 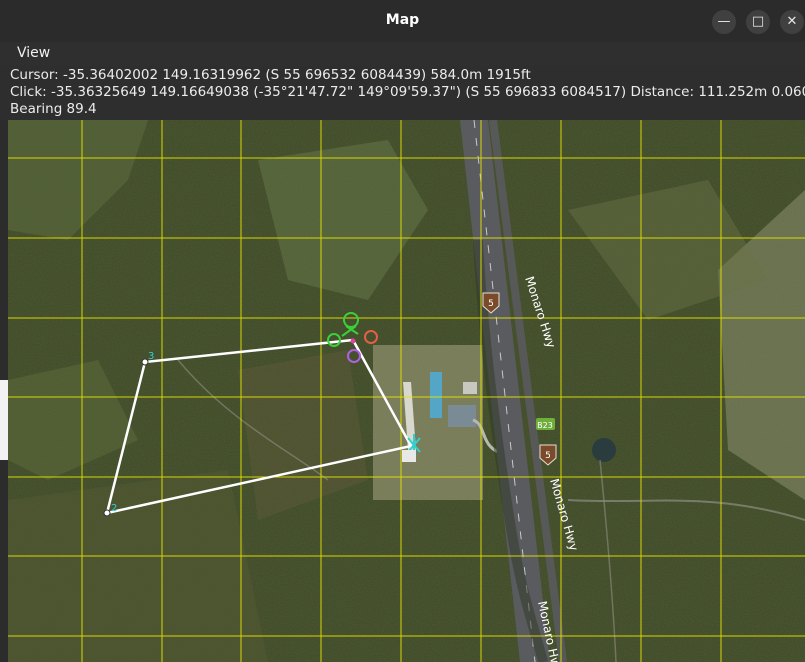 What do you see at coordinates (402, 54) in the screenshot?
I see `menu-bar: View` at bounding box center [402, 54].